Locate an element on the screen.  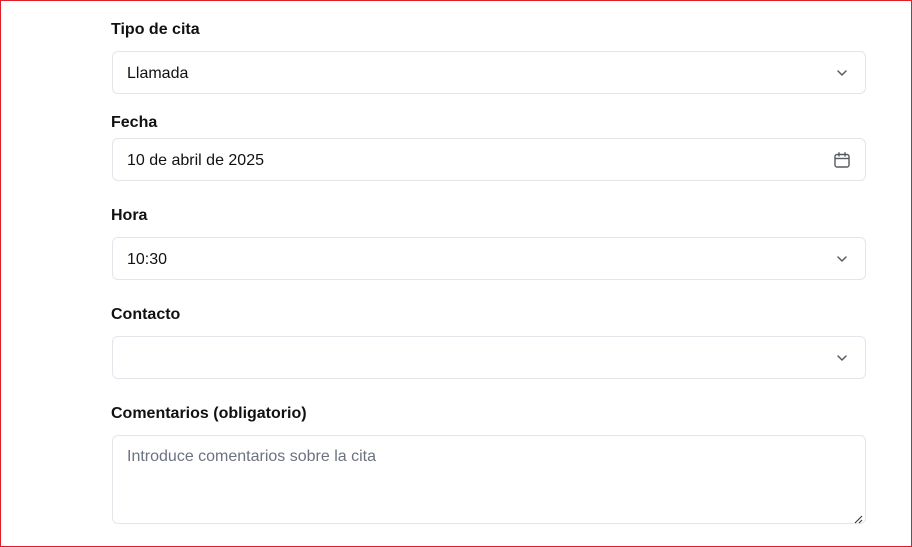
contacto-select is located at coordinates (489, 357).